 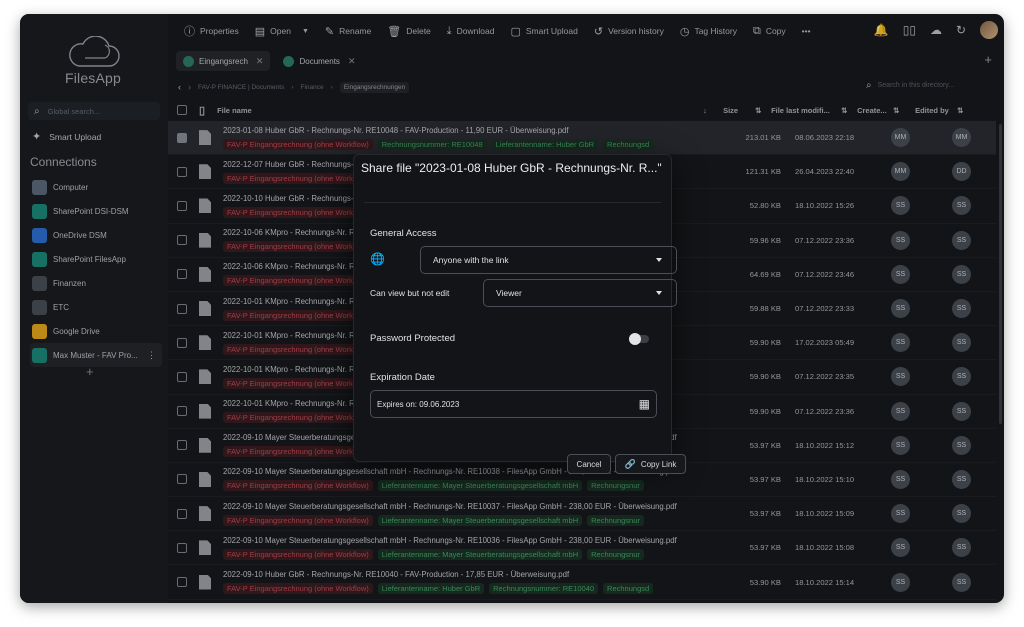 What do you see at coordinates (589, 464) in the screenshot?
I see `cancel-button: Cancel` at bounding box center [589, 464].